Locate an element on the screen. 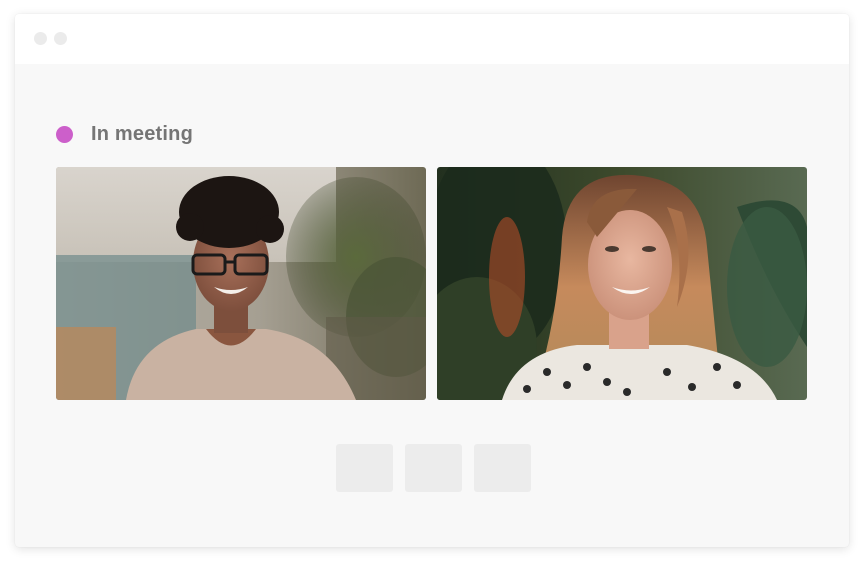 The height and width of the screenshot is (566, 866). status-label: In meeting is located at coordinates (142, 133).